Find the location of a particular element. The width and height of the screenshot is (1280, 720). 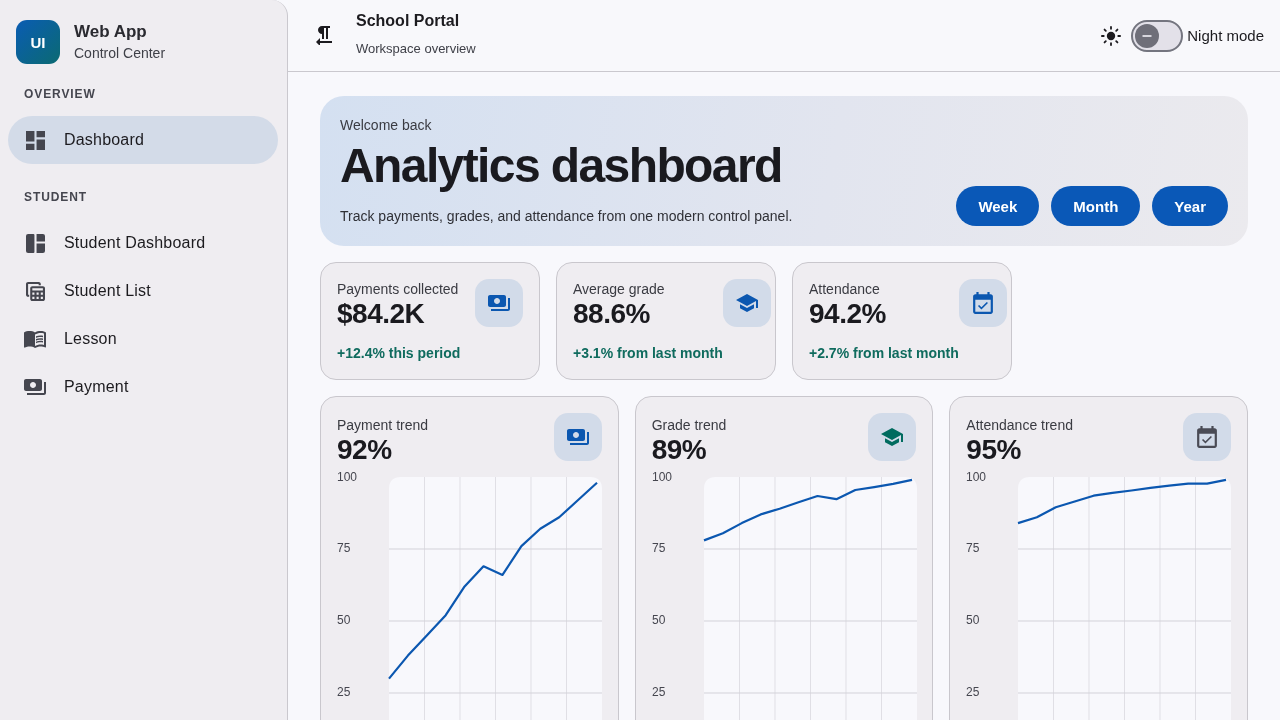

sidebar-item: Student List is located at coordinates (143, 291).